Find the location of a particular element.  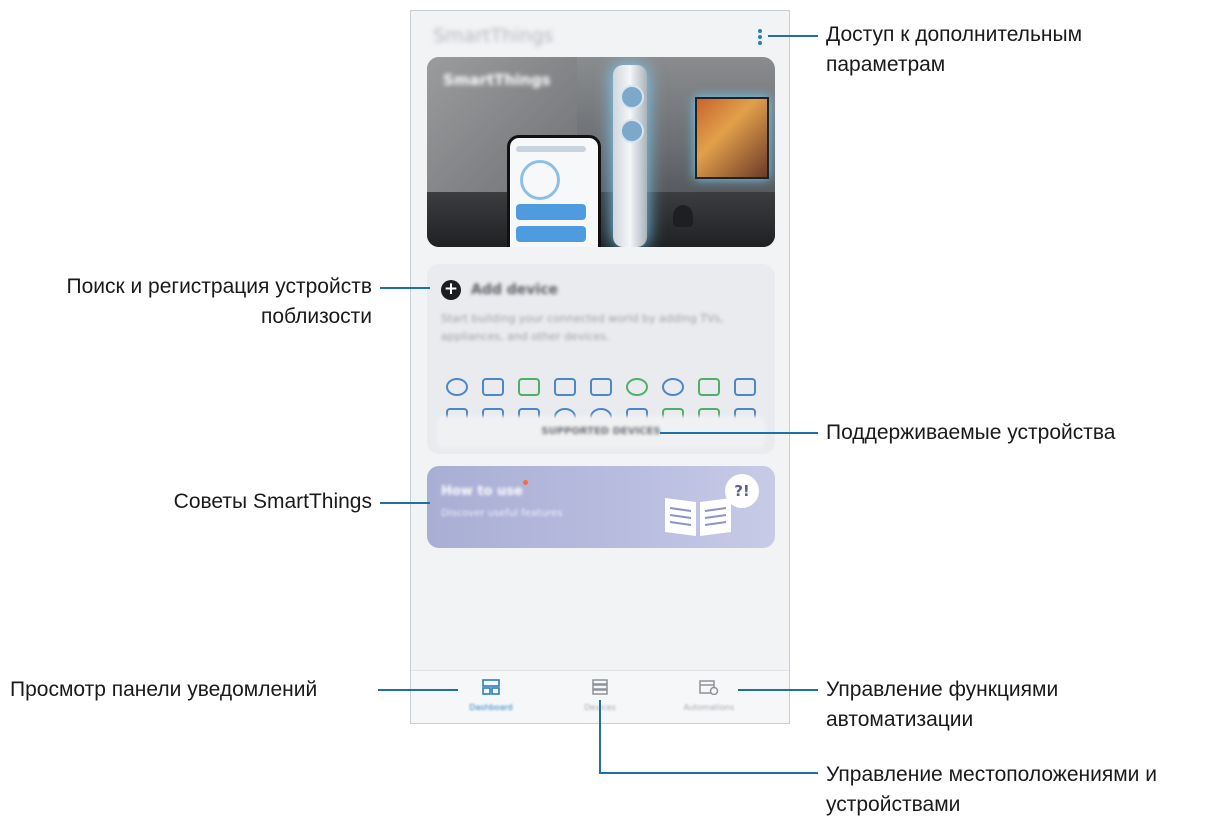

callout-line-tips is located at coordinates (405, 503).